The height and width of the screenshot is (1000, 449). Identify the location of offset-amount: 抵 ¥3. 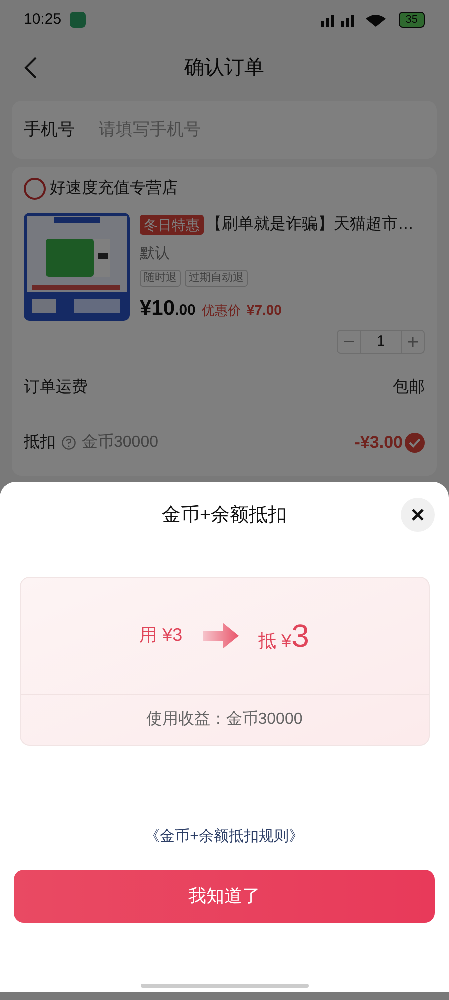
(284, 636).